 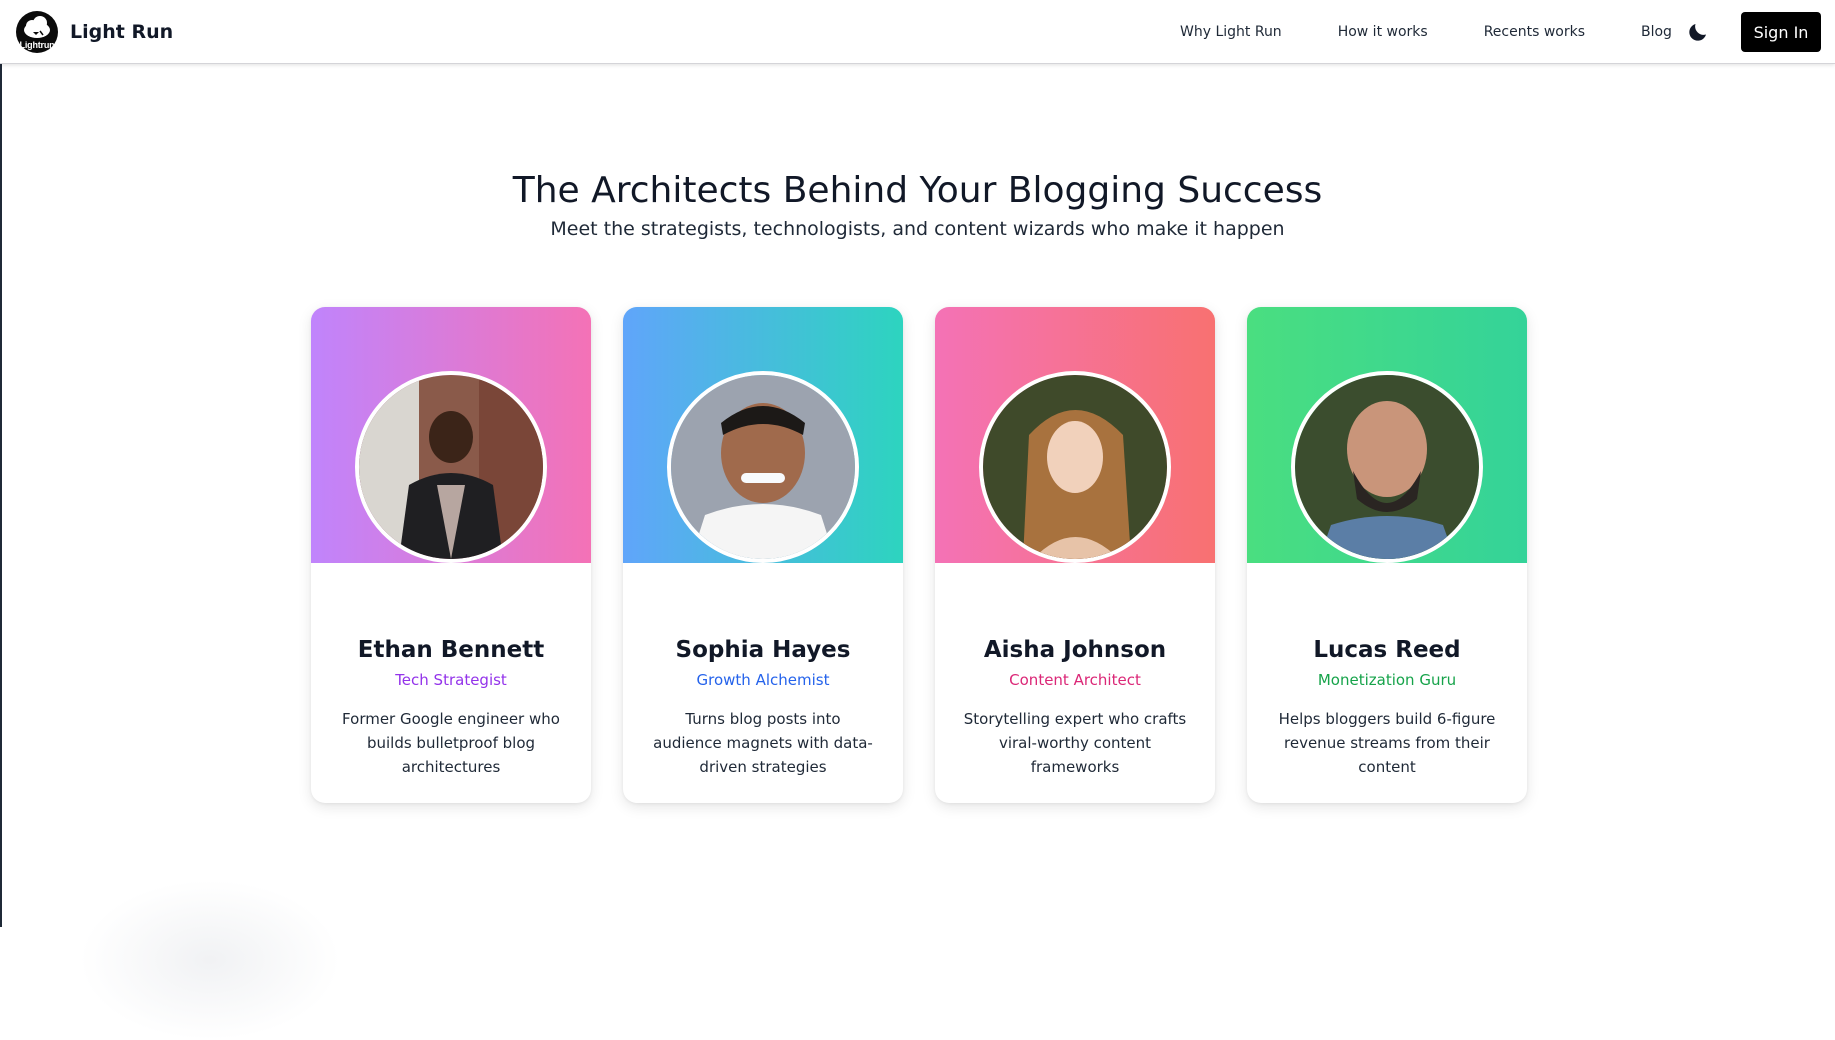 What do you see at coordinates (763, 680) in the screenshot?
I see `member-role: Growth Alchemist` at bounding box center [763, 680].